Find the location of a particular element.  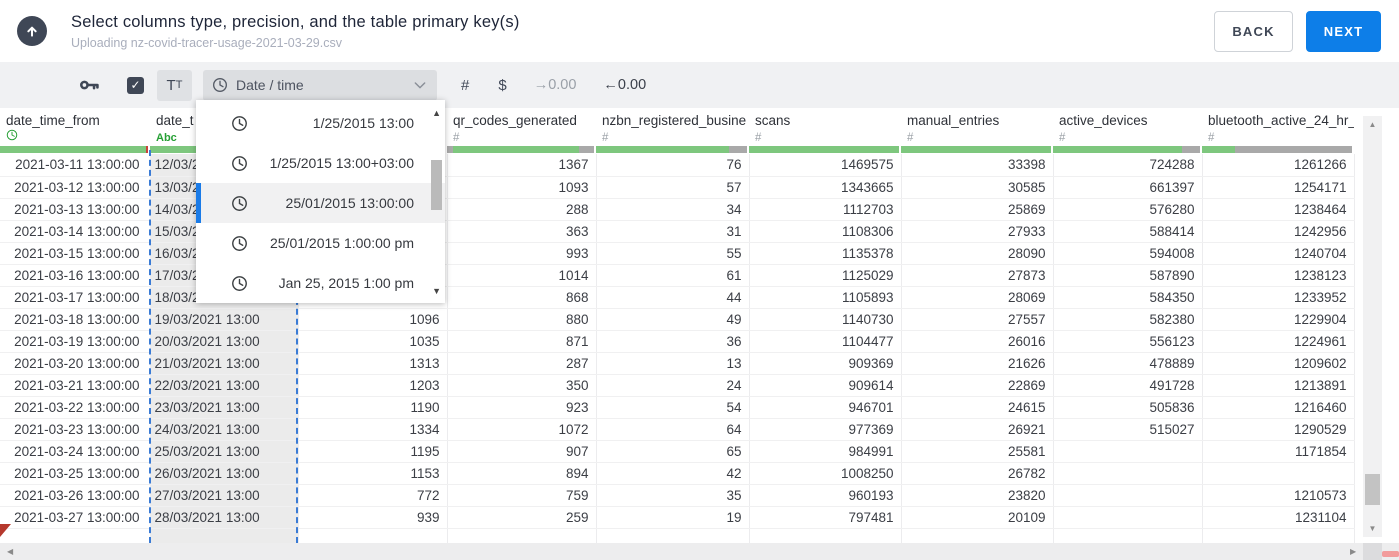

table-cell: 1238123 is located at coordinates (1278, 275).